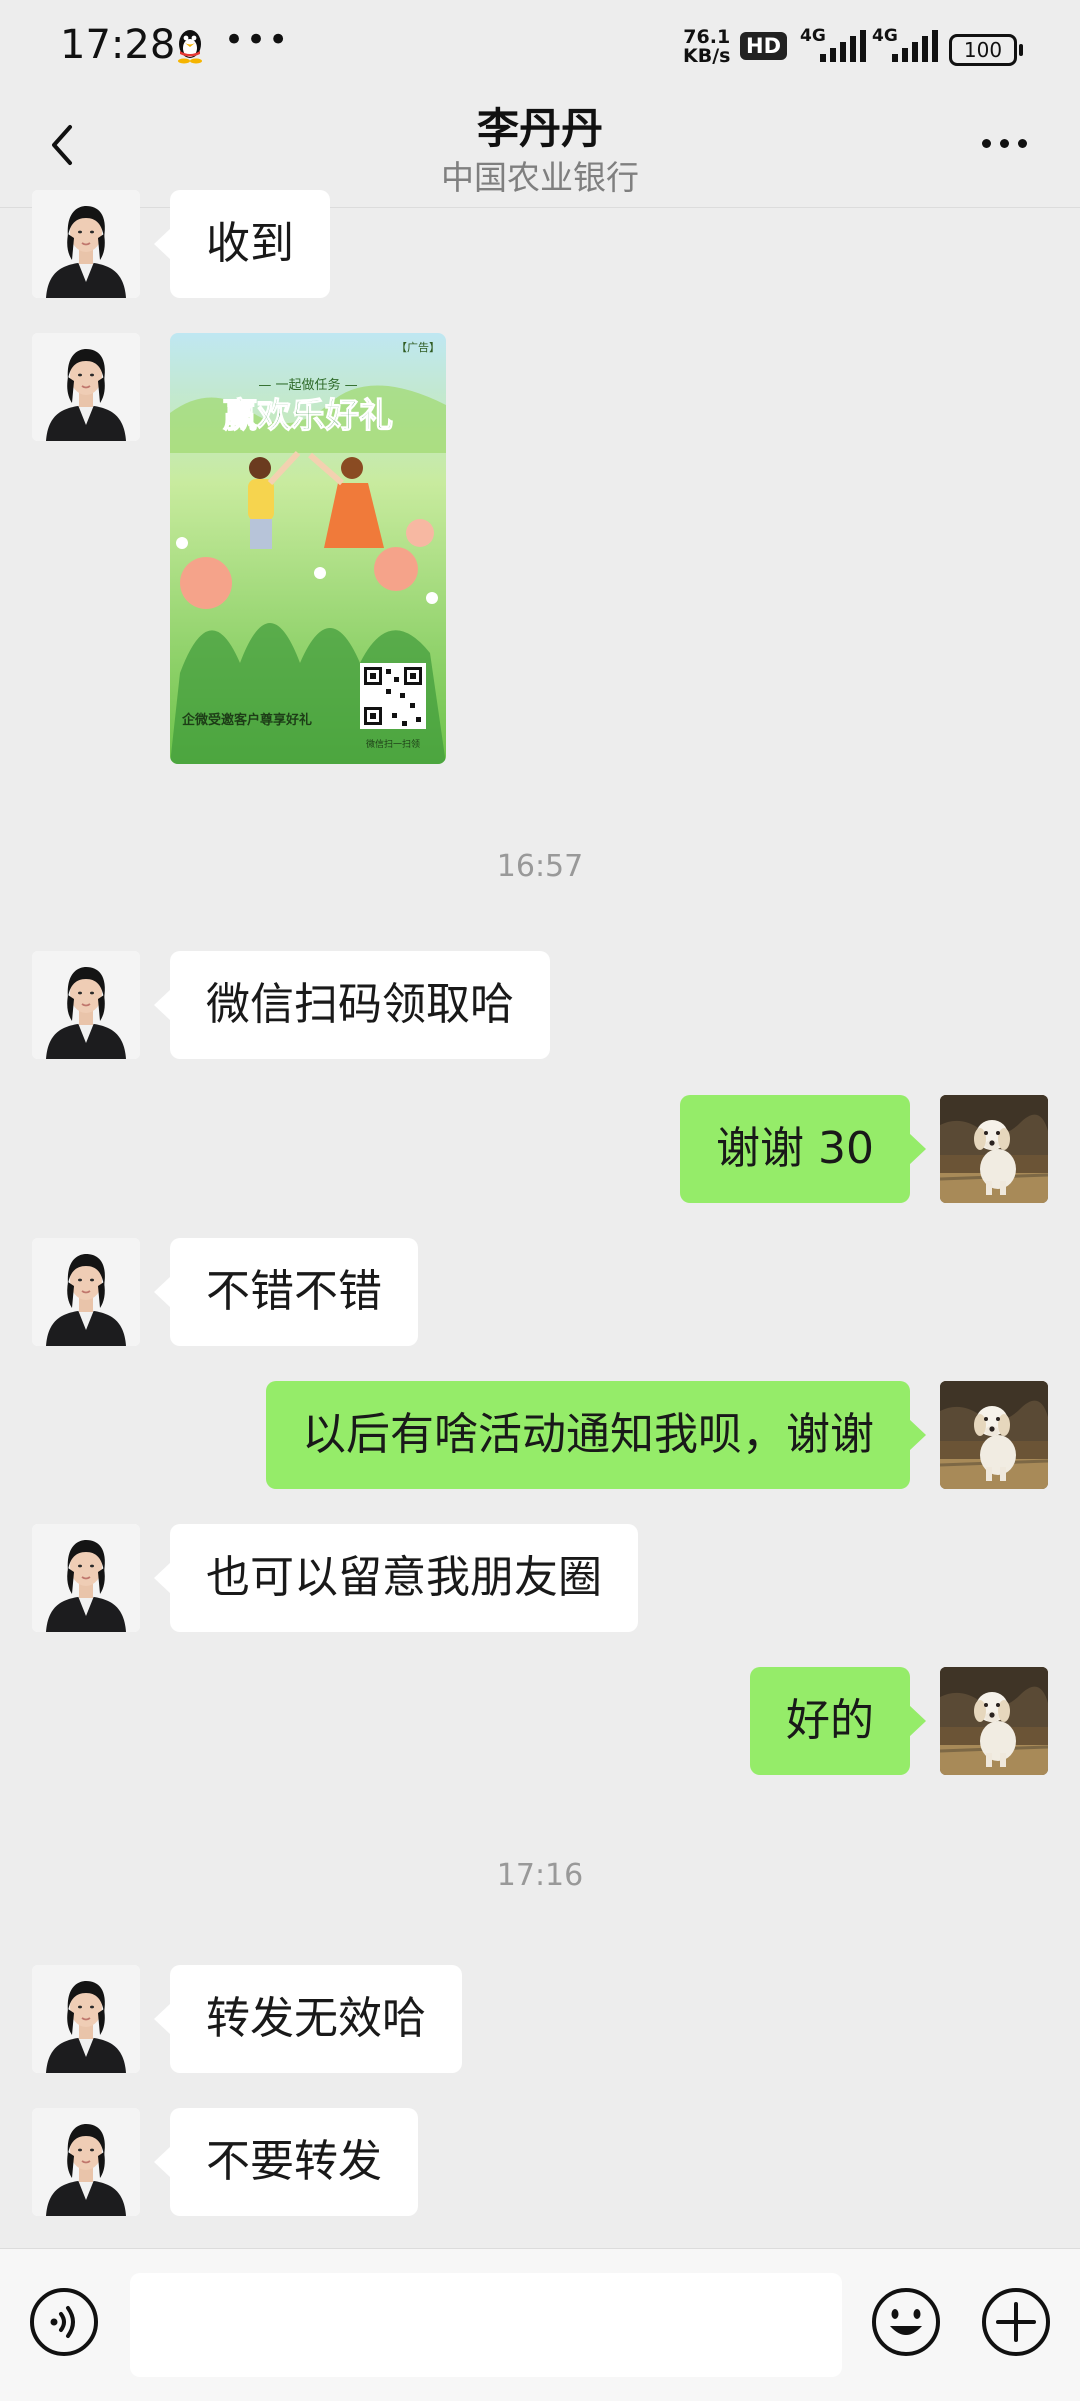  Describe the element at coordinates (286, 1292) in the screenshot. I see `message-bubble: 不错不错` at that location.